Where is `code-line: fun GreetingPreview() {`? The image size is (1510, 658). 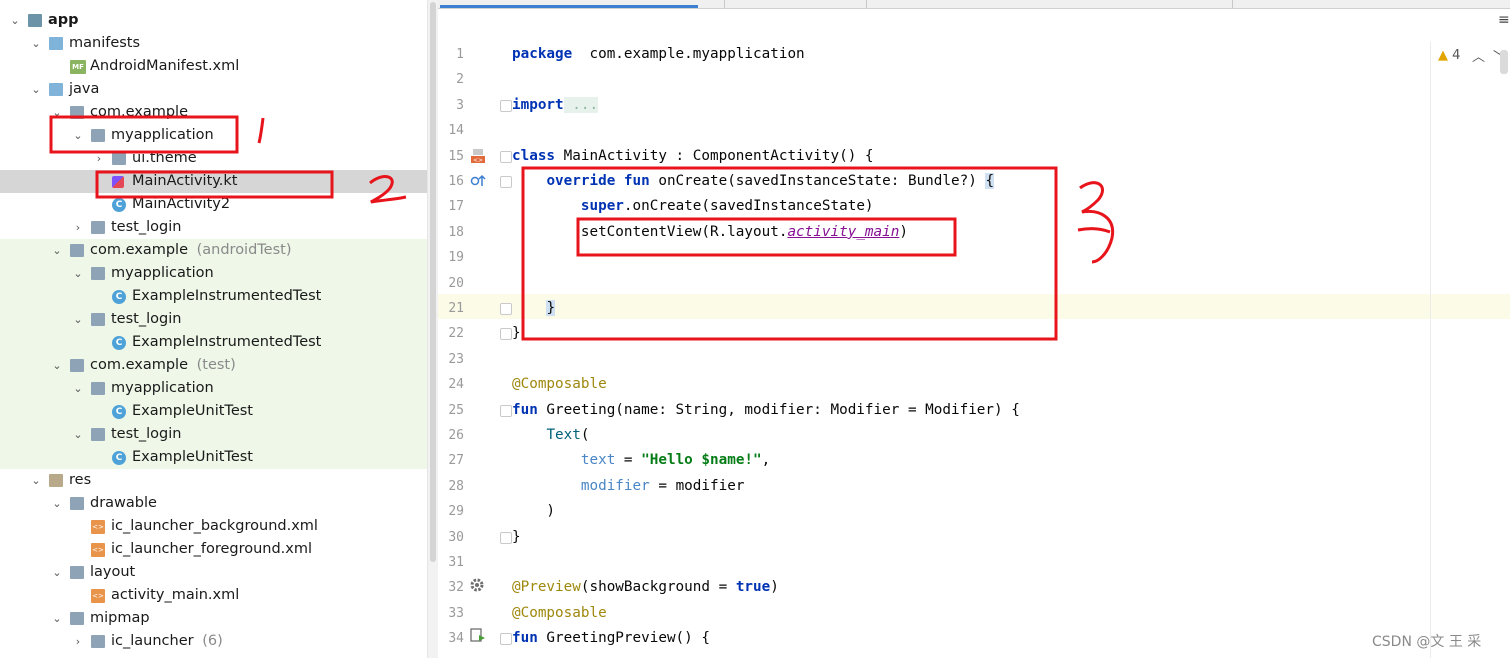 code-line: fun GreetingPreview() { is located at coordinates (611, 638).